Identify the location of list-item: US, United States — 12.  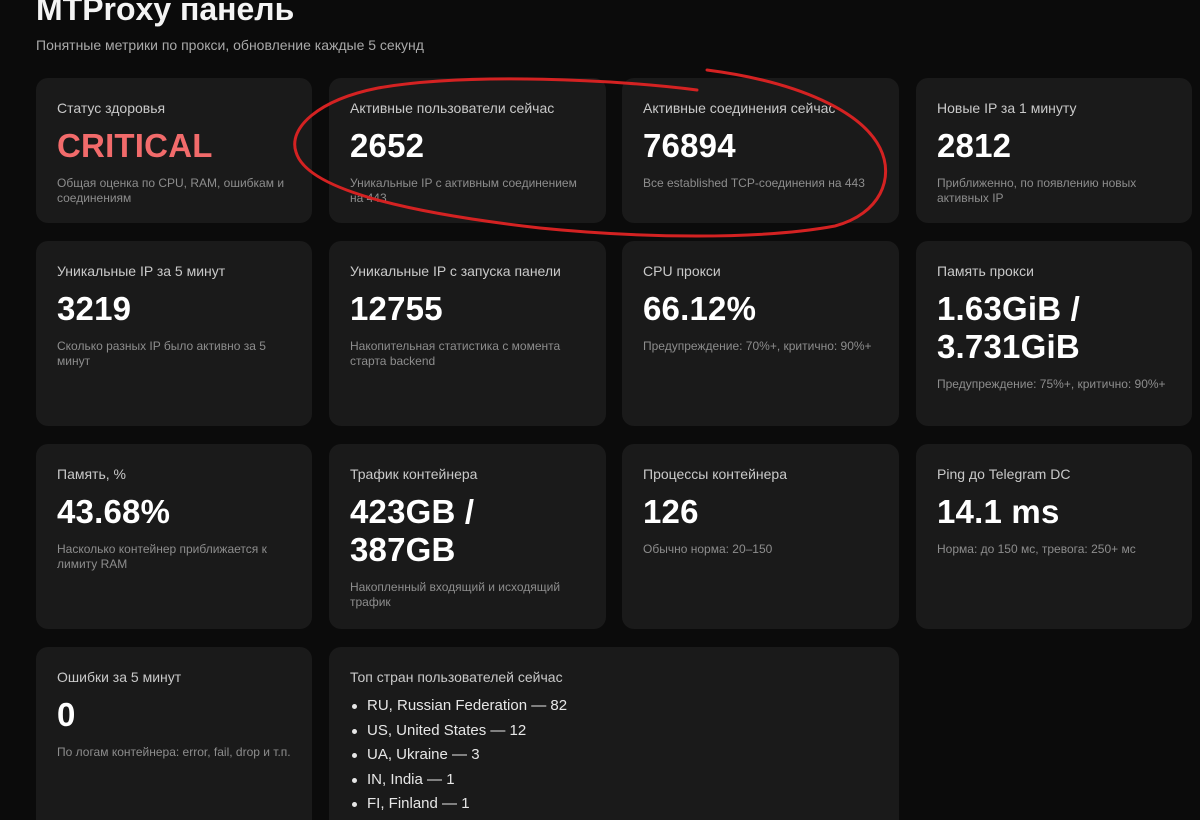
(614, 731).